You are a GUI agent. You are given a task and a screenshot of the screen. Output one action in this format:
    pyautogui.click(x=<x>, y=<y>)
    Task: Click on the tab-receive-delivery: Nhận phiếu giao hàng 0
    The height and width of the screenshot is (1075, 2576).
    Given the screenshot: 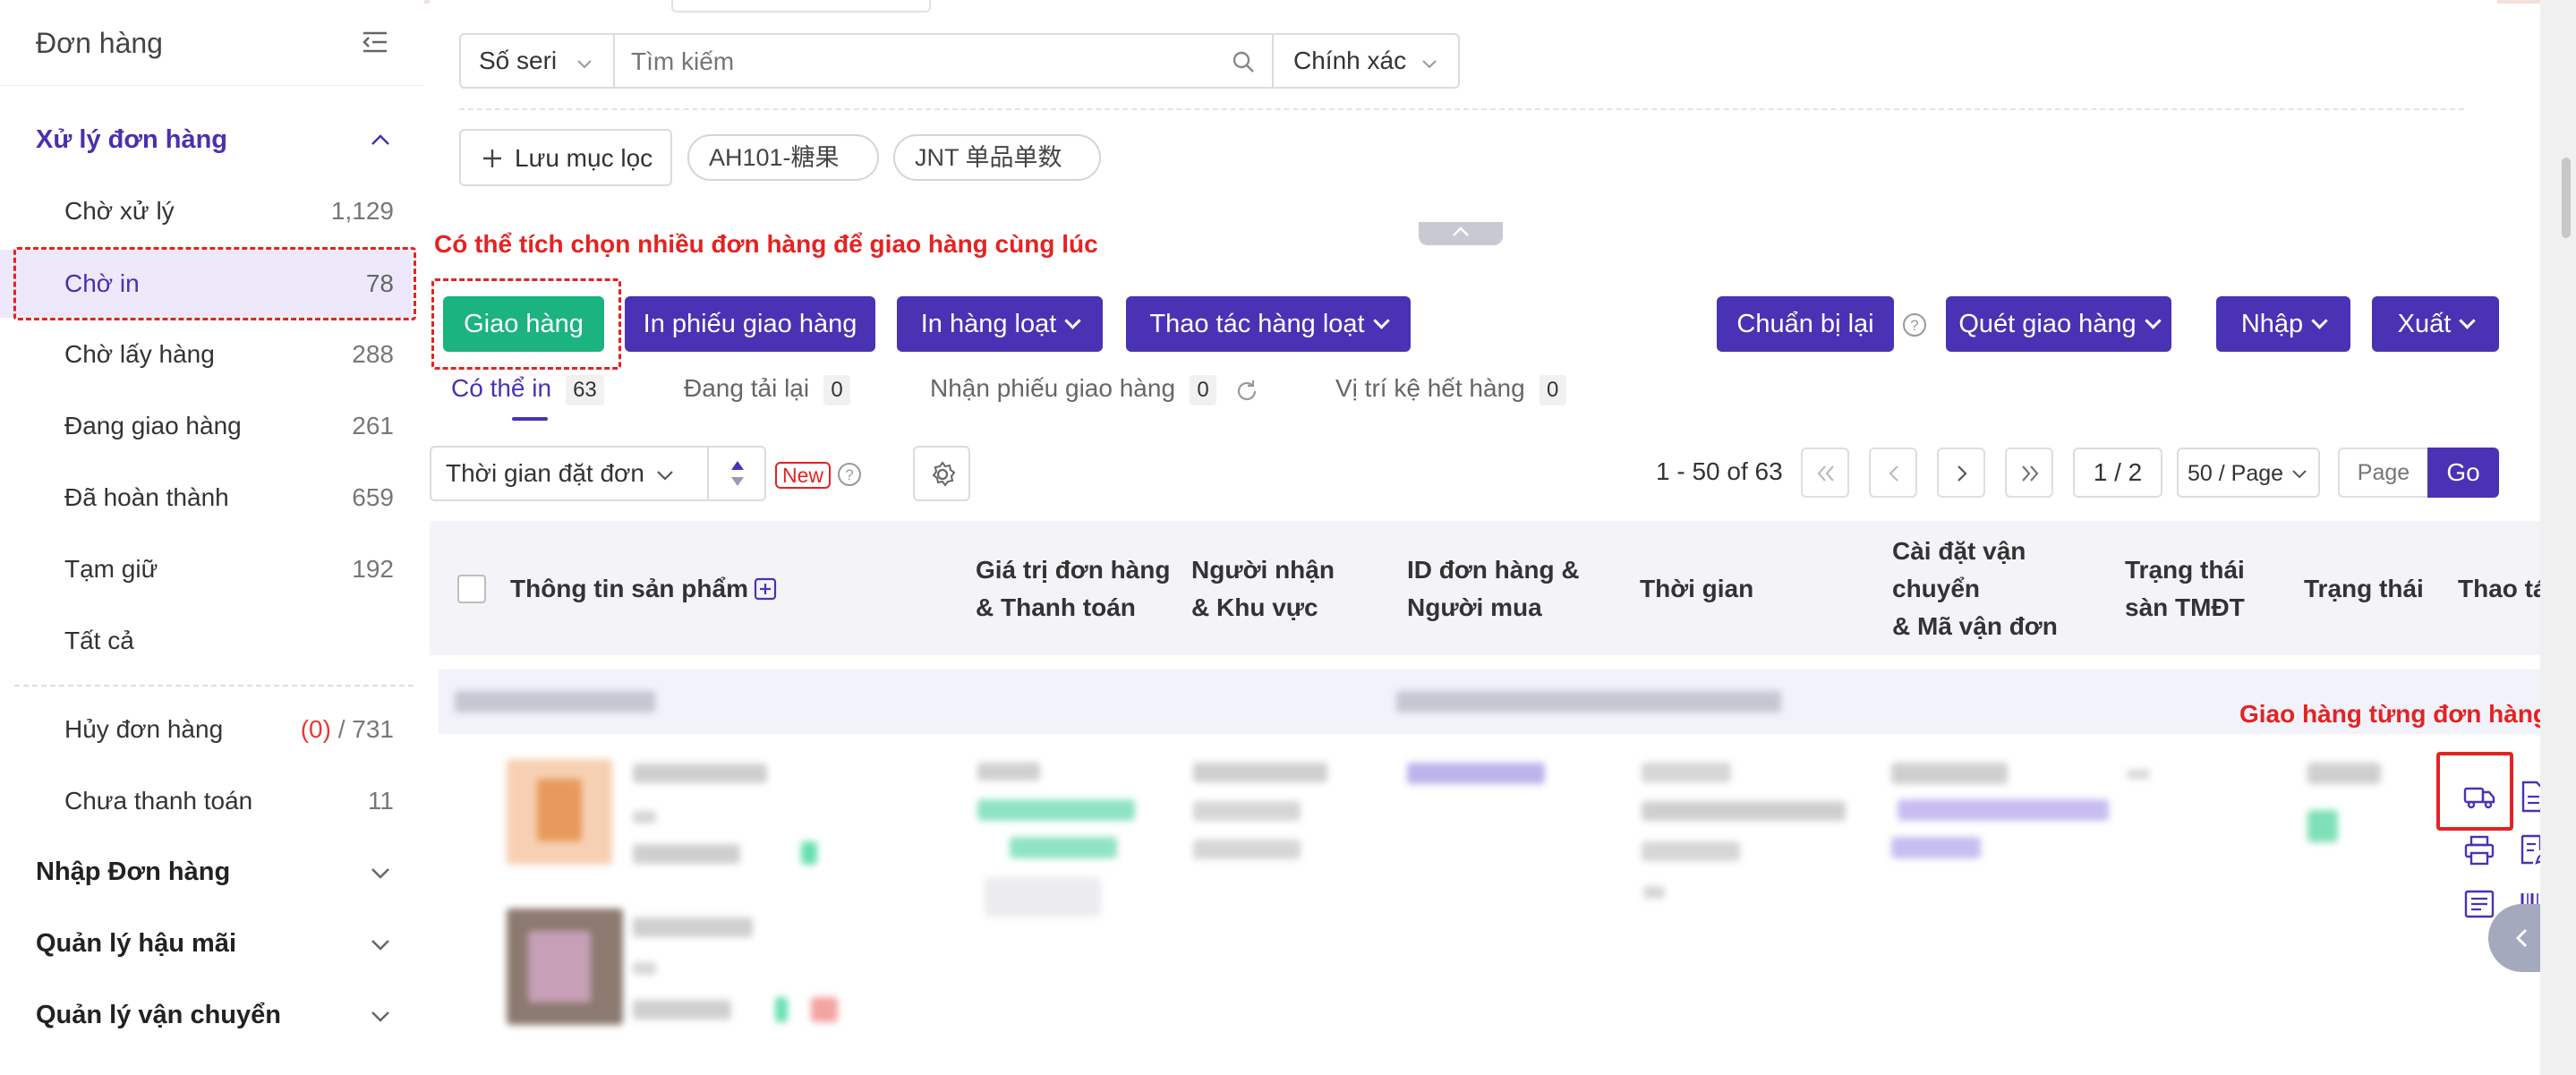 What is the action you would take?
    pyautogui.click(x=1073, y=389)
    